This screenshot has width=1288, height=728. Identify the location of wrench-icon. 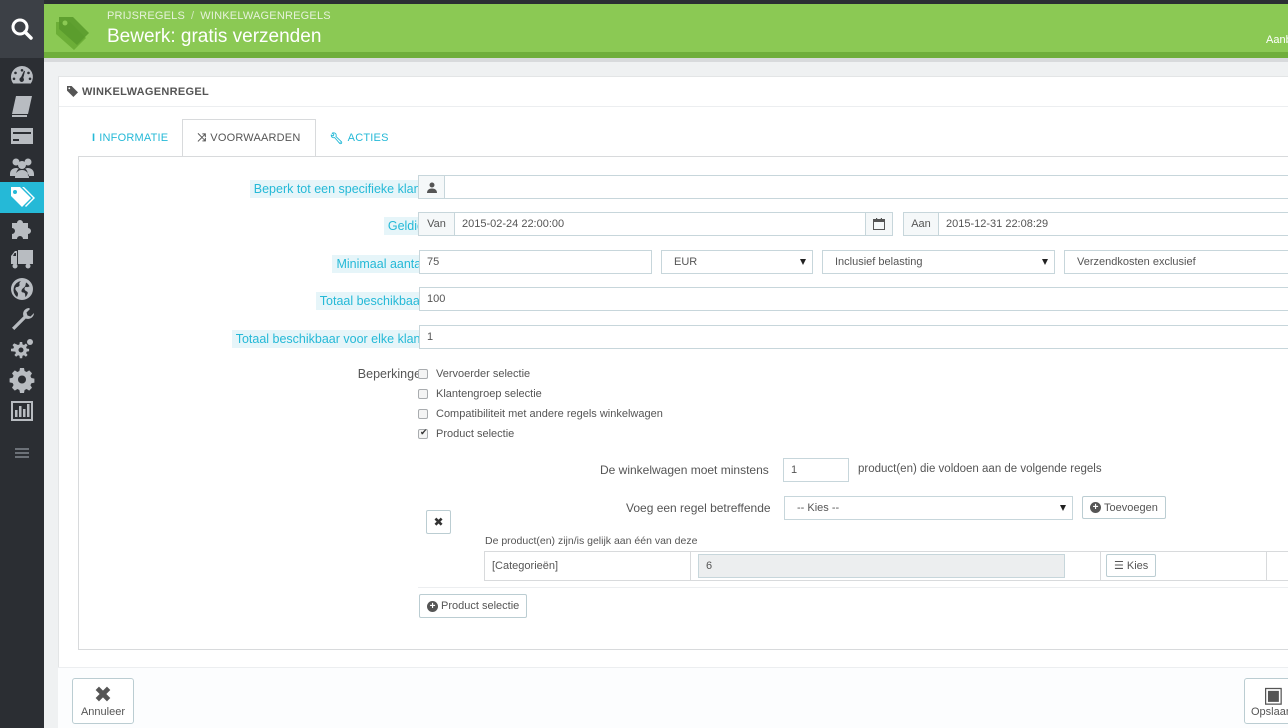
(23, 319).